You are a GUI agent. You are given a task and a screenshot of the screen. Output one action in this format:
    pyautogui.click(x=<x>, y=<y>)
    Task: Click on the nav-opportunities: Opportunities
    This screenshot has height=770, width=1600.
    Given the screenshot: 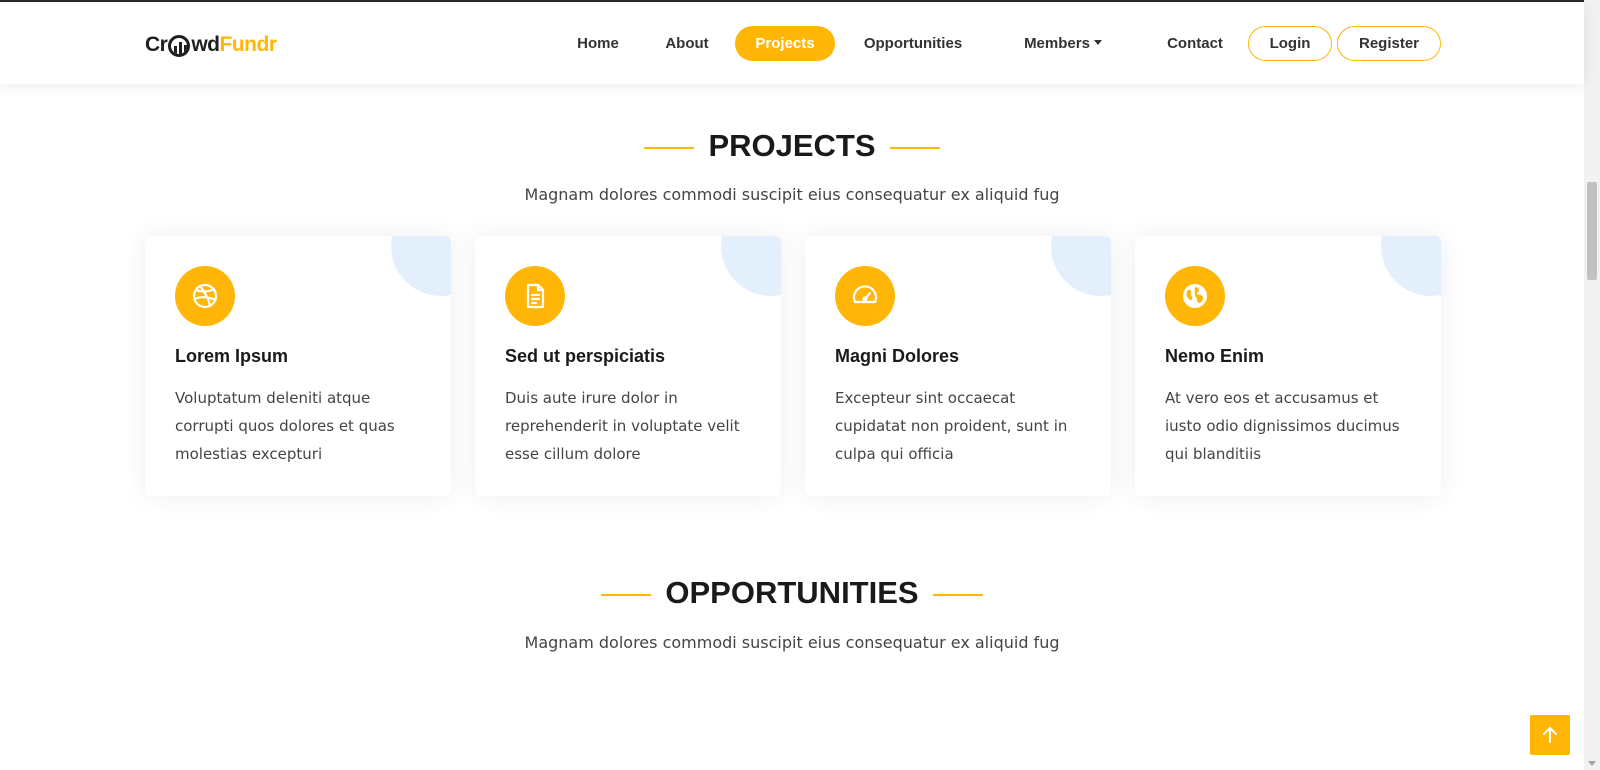 What is the action you would take?
    pyautogui.click(x=913, y=43)
    